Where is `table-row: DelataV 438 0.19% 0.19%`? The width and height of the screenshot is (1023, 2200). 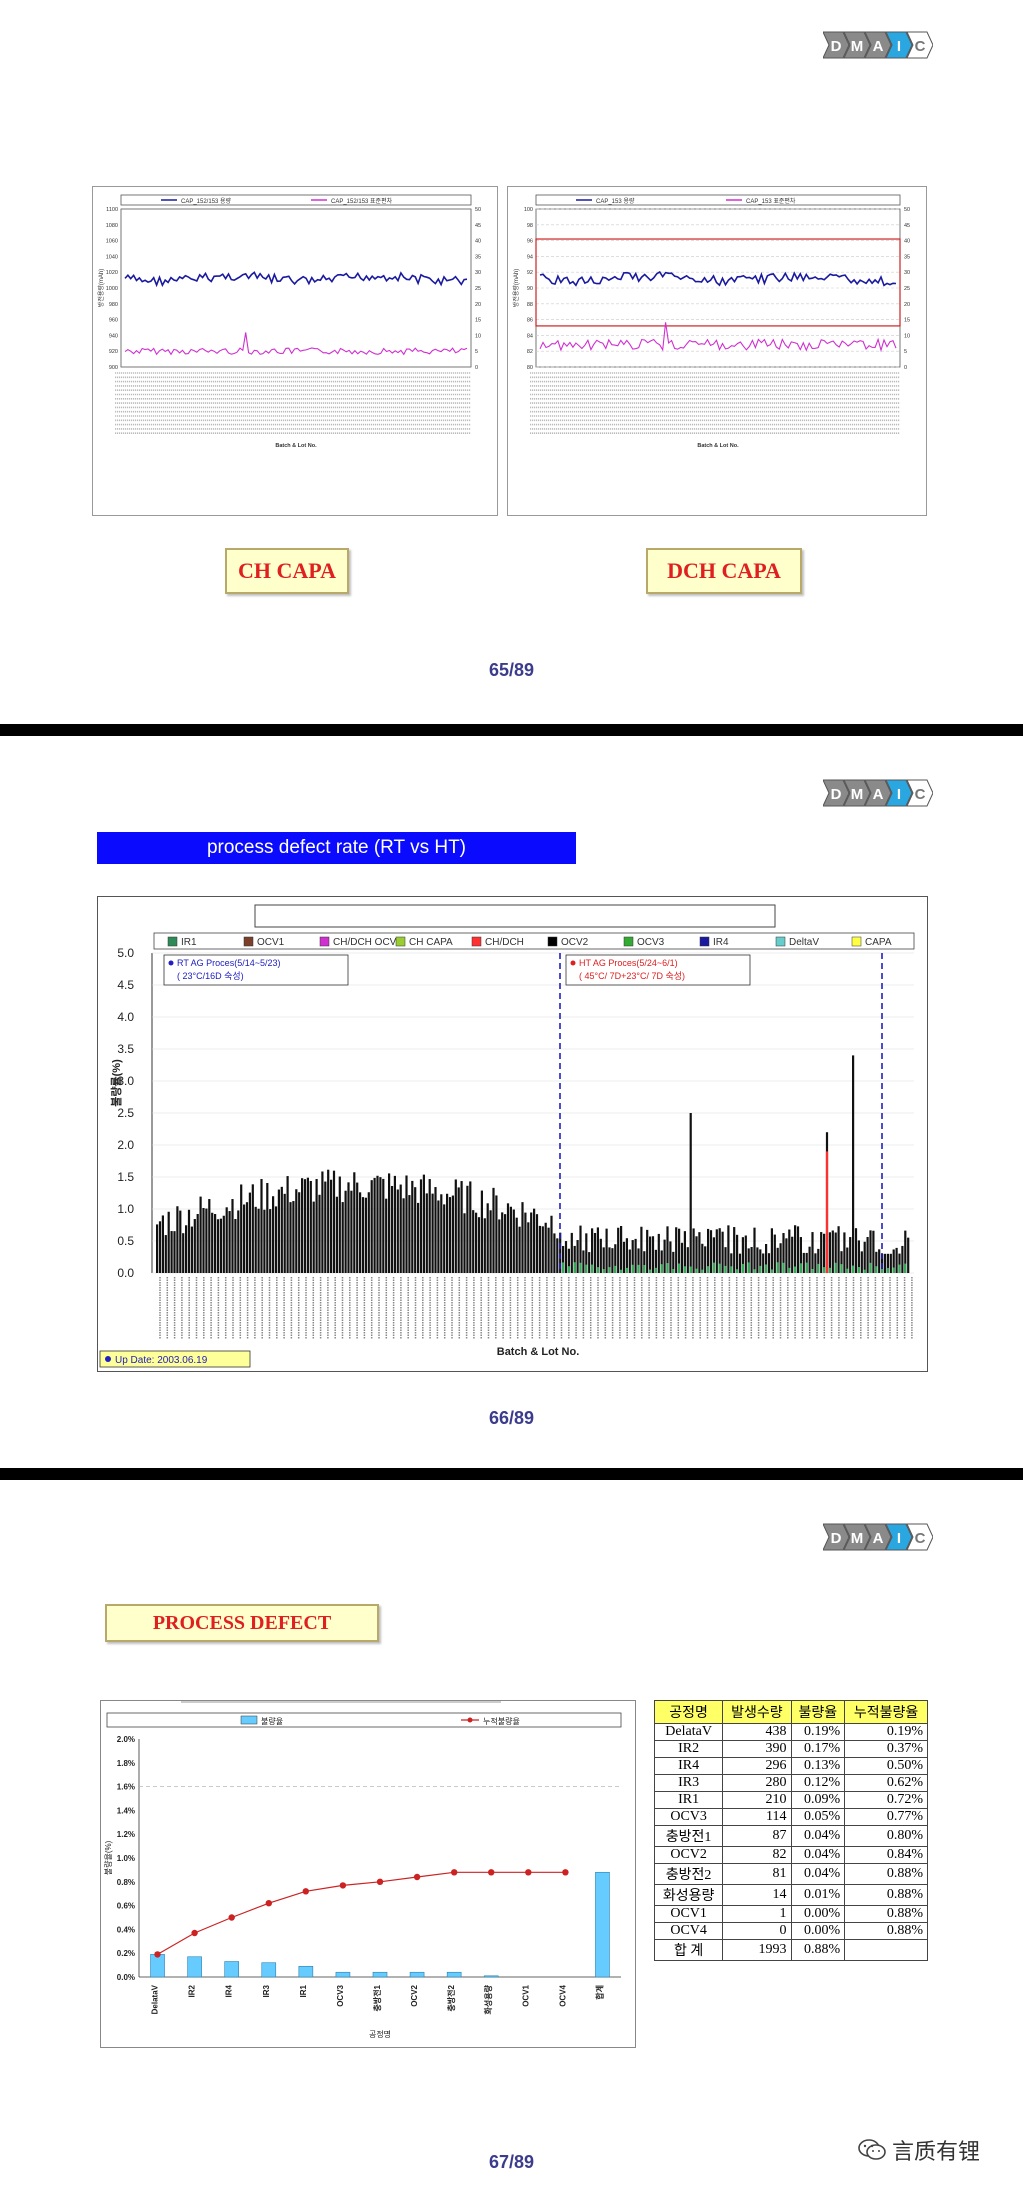
table-row: DelataV 438 0.19% 0.19% is located at coordinates (790, 1732).